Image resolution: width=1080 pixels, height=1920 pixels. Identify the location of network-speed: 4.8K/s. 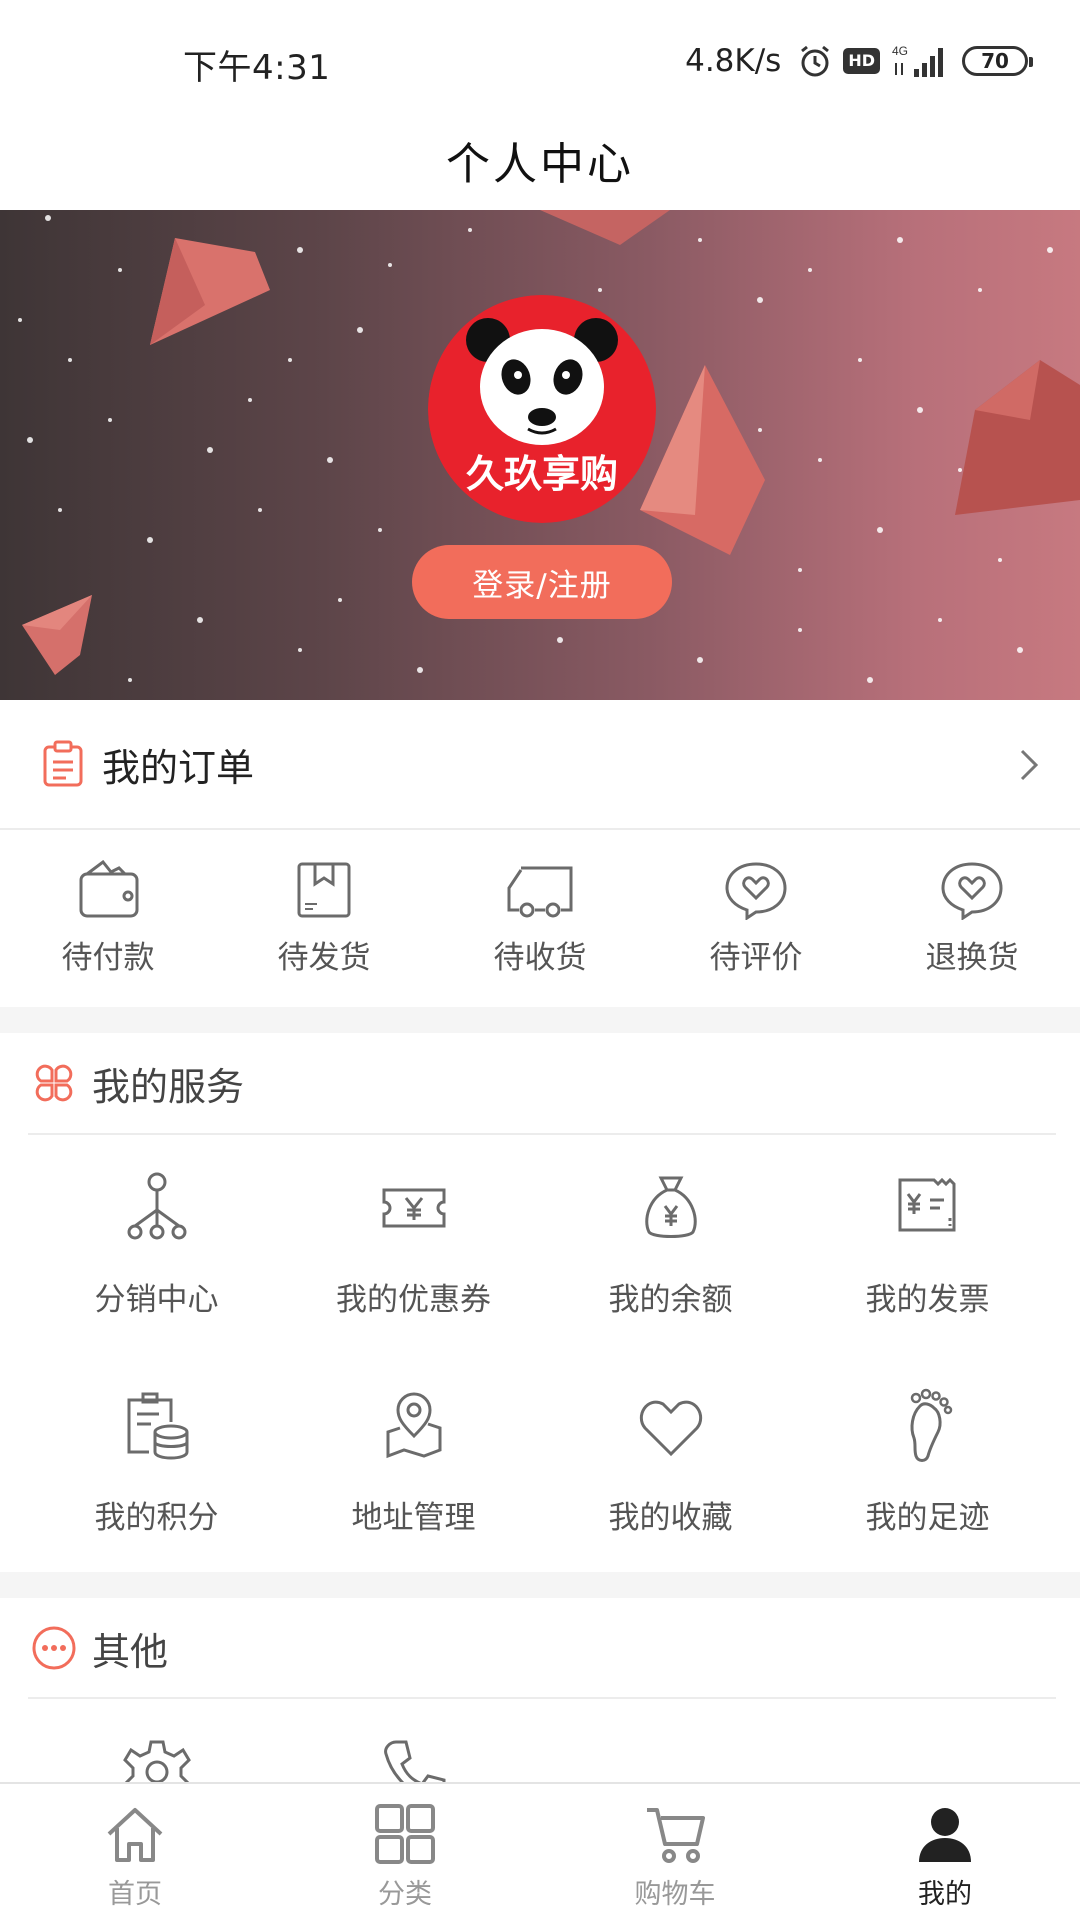
(733, 61).